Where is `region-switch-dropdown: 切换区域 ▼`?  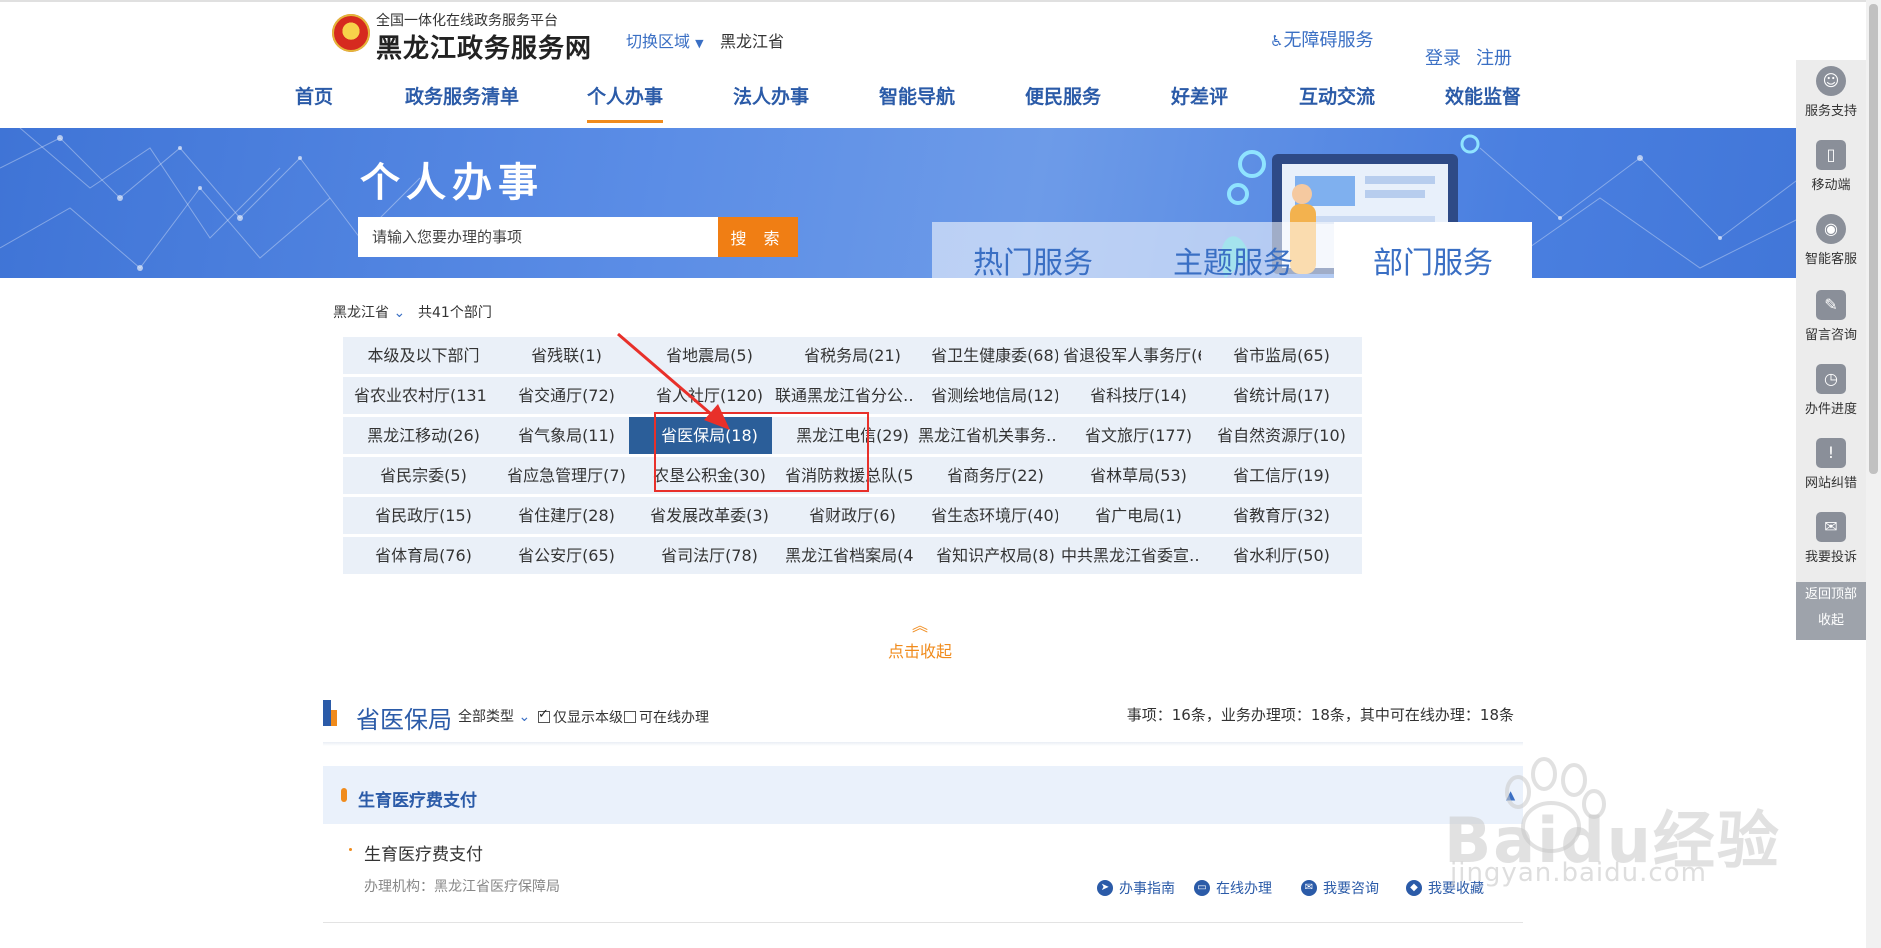 region-switch-dropdown: 切换区域 ▼ is located at coordinates (665, 40).